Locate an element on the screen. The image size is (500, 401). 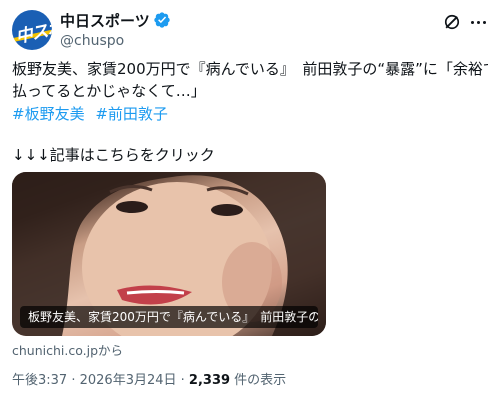
hashtag-link: #前田敦子 is located at coordinates (131, 114).